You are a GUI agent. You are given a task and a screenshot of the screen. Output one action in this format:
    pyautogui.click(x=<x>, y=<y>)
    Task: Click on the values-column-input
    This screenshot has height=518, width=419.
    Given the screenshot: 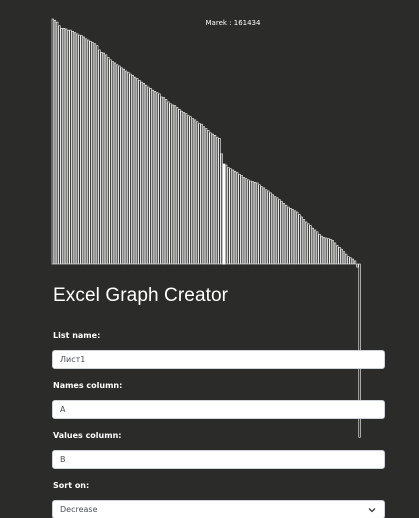 What is the action you would take?
    pyautogui.click(x=218, y=459)
    